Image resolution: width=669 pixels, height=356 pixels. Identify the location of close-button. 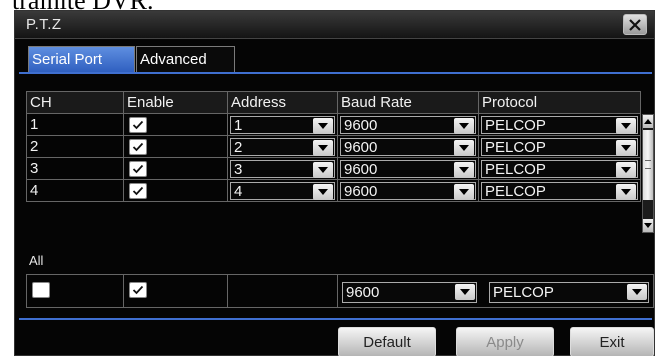
(635, 24).